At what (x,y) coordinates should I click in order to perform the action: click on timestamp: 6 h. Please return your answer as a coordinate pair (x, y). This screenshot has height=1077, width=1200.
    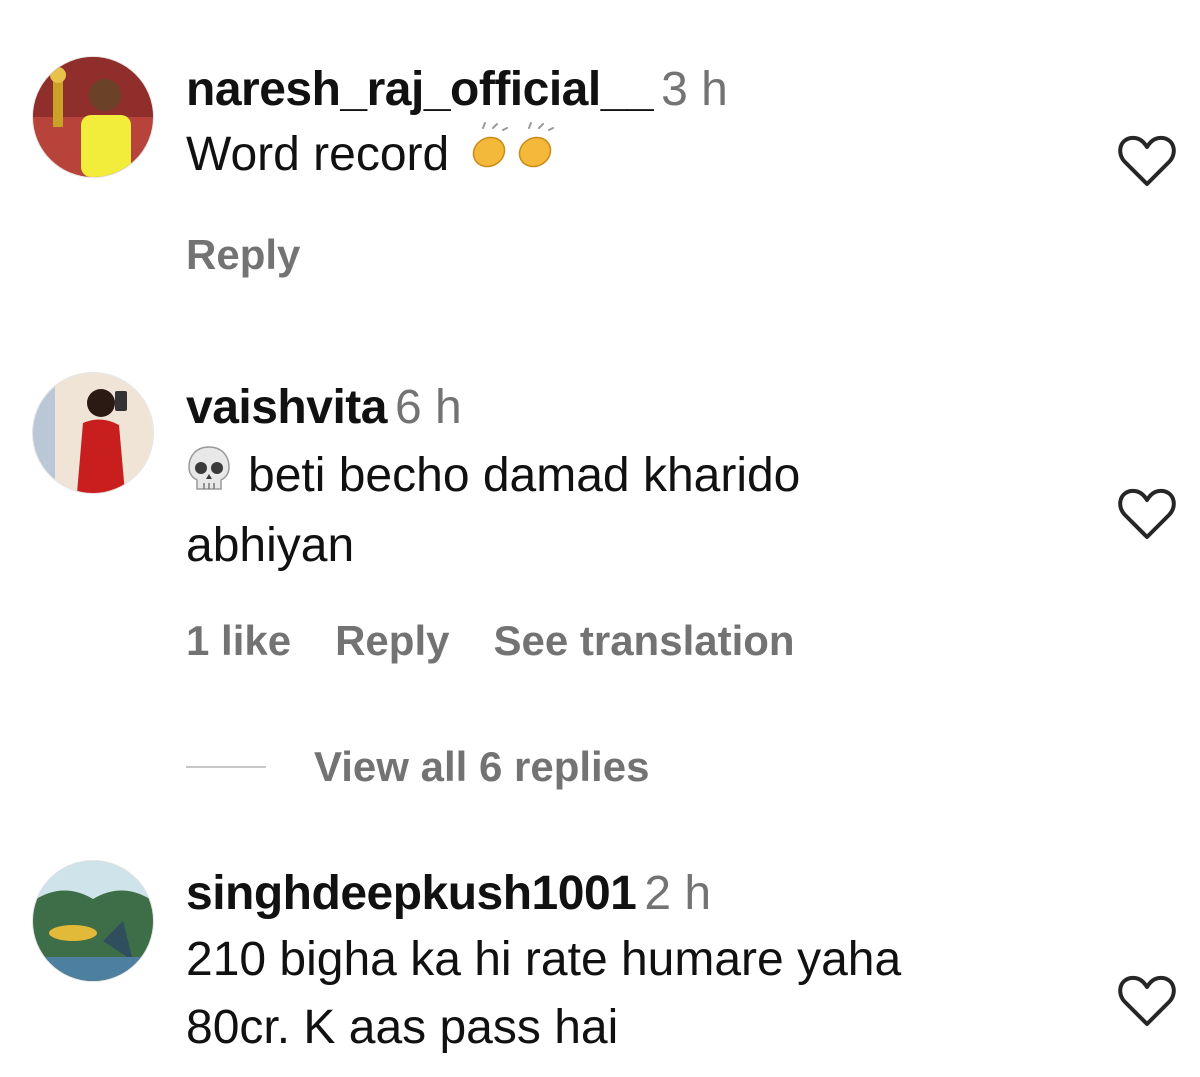
    Looking at the image, I should click on (428, 407).